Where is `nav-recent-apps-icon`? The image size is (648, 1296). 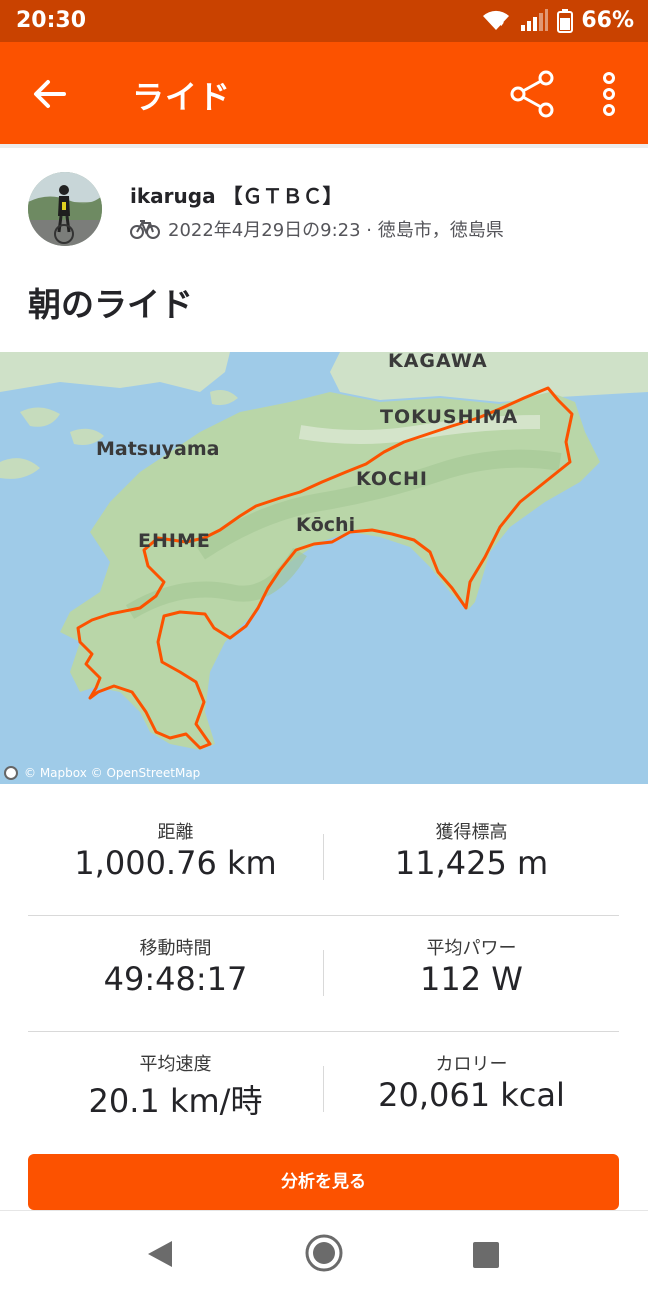
nav-recent-apps-icon is located at coordinates (486, 1255).